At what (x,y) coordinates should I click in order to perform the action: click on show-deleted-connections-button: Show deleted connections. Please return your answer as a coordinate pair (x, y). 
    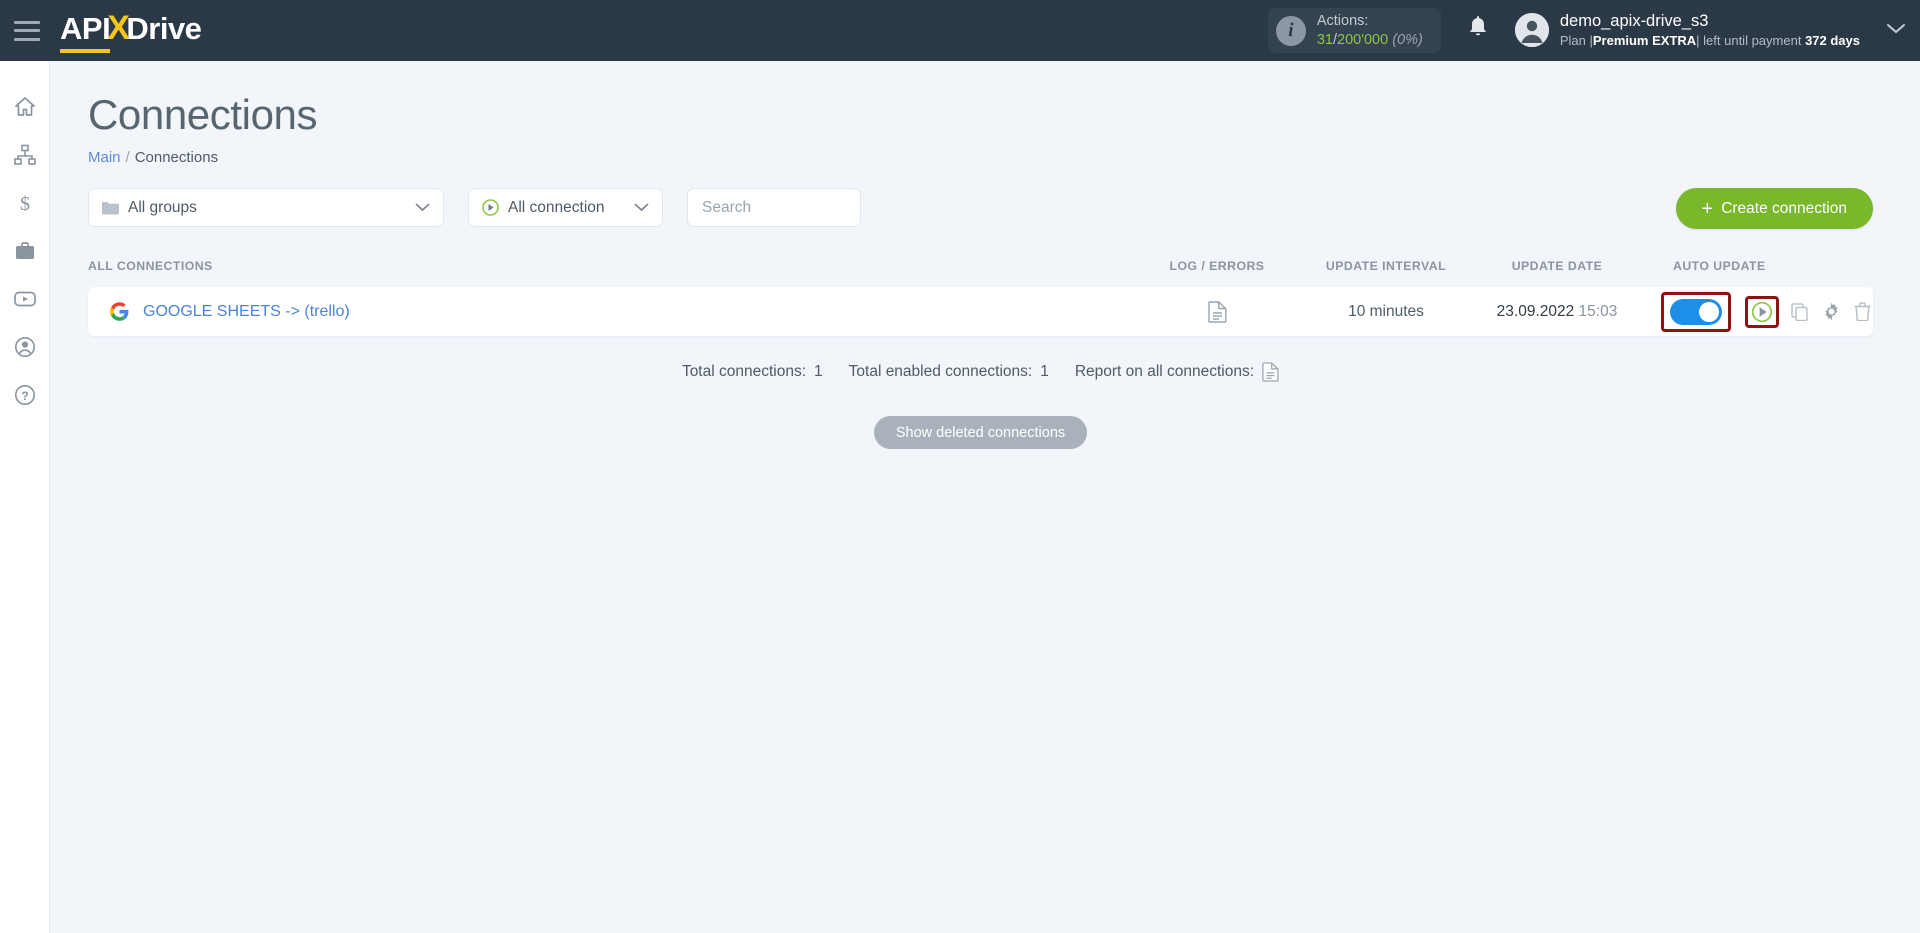
    Looking at the image, I should click on (980, 432).